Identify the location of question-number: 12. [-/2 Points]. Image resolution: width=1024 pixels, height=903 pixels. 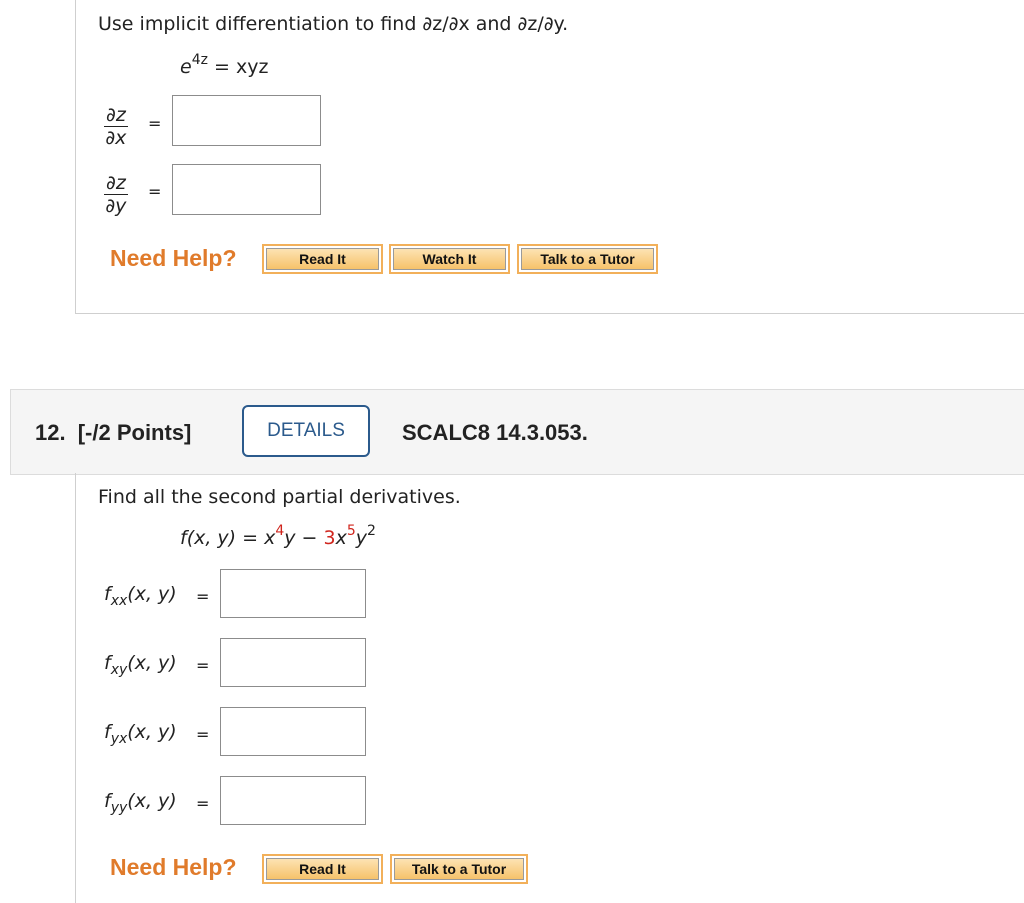
(113, 433).